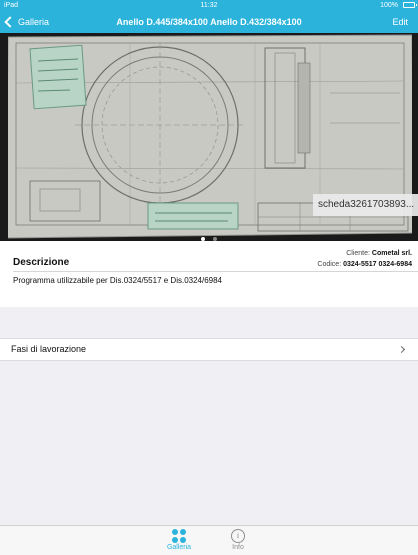 The image size is (418, 555). I want to click on description-divider, so click(215, 271).